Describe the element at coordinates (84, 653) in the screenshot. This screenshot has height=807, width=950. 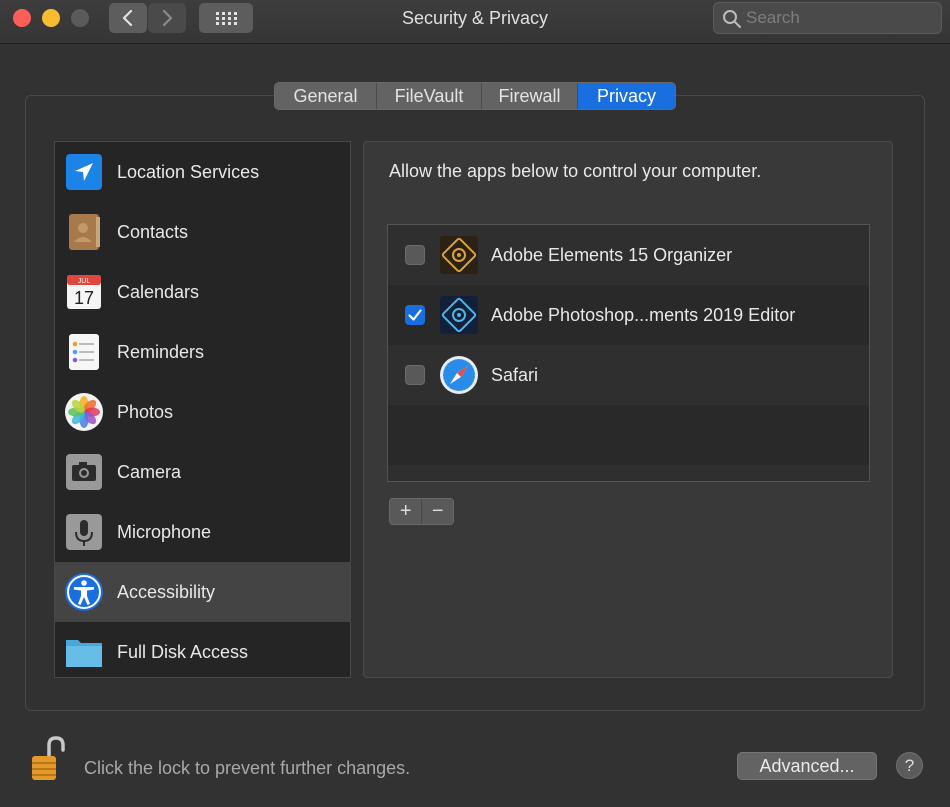
I see `folder-icon` at that location.